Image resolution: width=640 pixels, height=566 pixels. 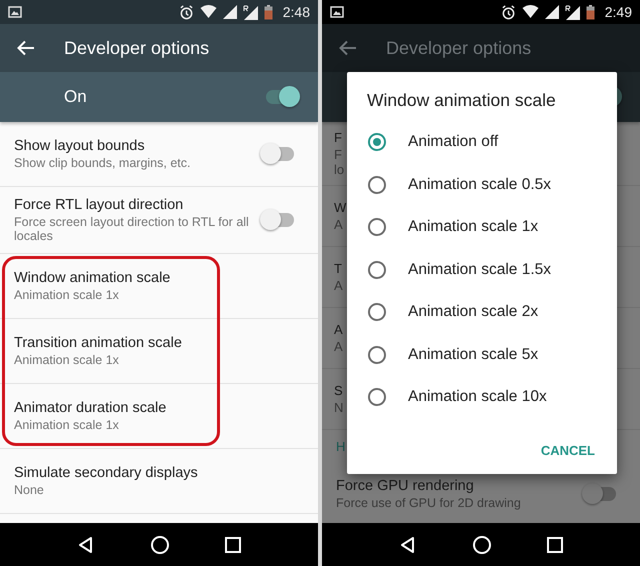 I want to click on section-header: H, so click(x=341, y=446).